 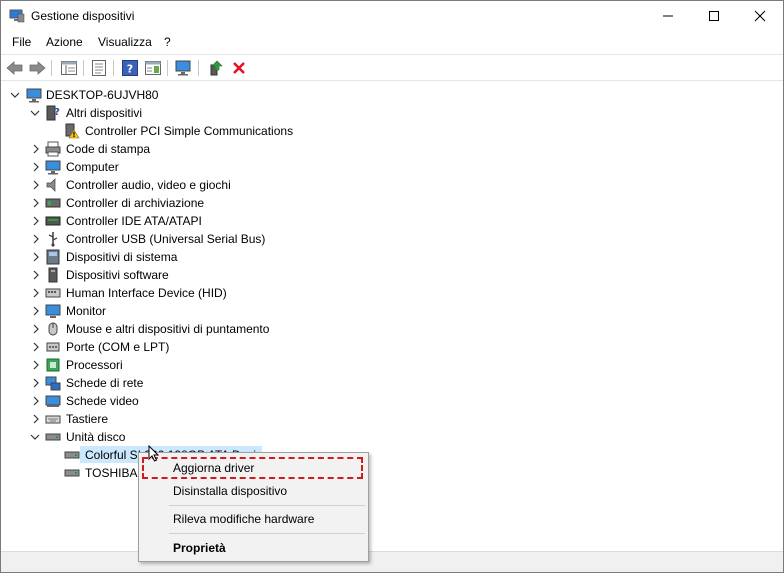 I want to click on help-book-icon: ?, so click(x=130, y=68).